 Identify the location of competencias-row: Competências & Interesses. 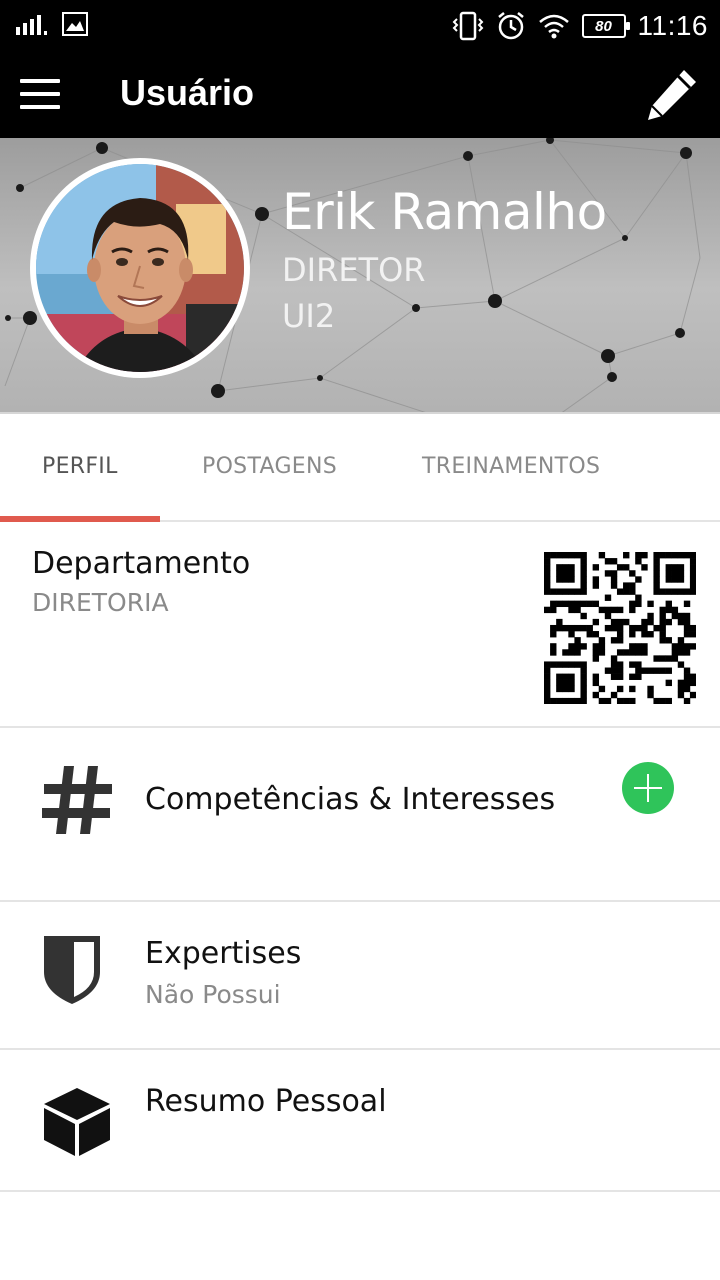
(360, 815).